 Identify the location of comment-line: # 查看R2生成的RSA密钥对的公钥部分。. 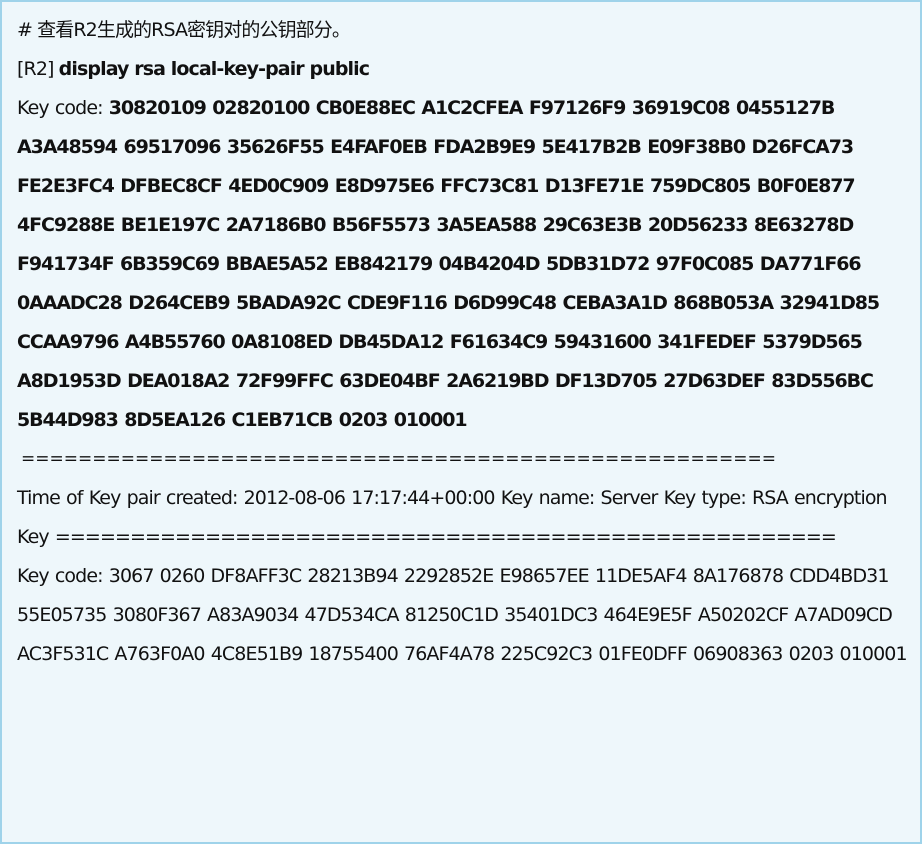
(184, 30).